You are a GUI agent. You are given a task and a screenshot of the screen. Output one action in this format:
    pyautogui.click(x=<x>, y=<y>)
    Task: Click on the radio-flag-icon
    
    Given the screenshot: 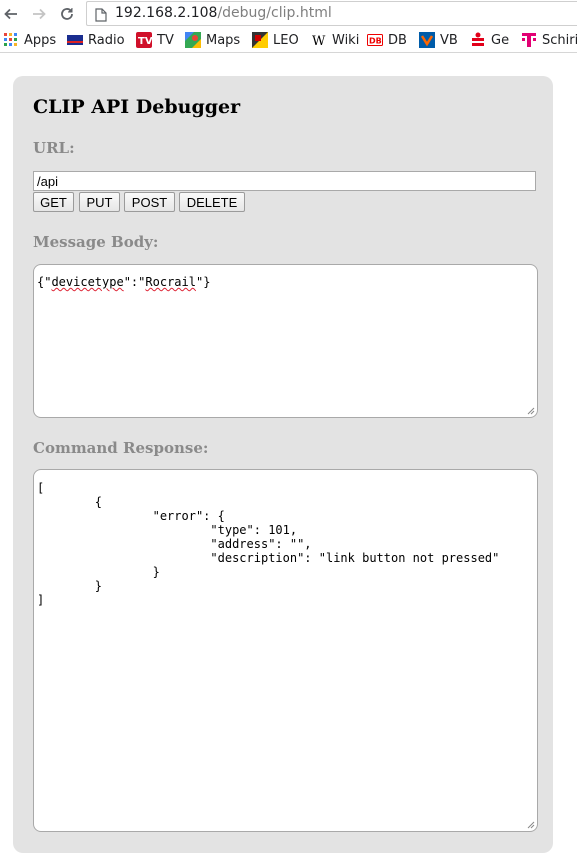 What is the action you would take?
    pyautogui.click(x=75, y=40)
    